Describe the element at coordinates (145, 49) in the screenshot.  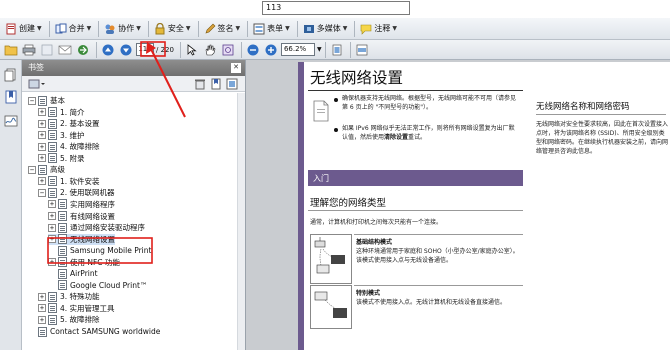
I see `current-page-input: 112` at that location.